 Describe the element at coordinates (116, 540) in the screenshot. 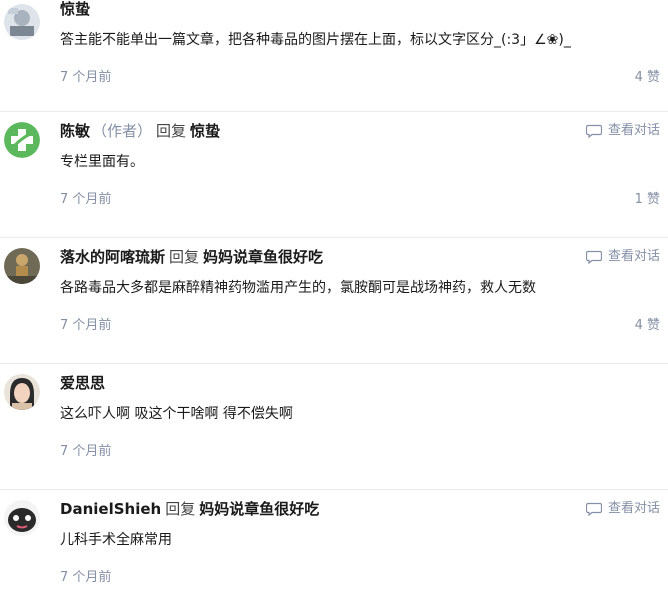

I see `comment-content: 儿科手术全麻常用` at that location.